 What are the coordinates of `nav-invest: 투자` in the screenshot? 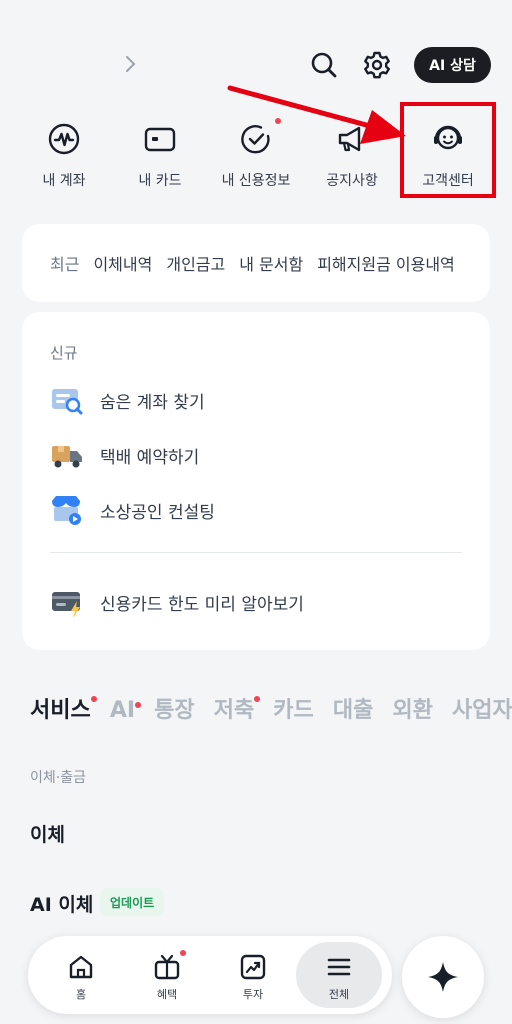 It's located at (253, 975).